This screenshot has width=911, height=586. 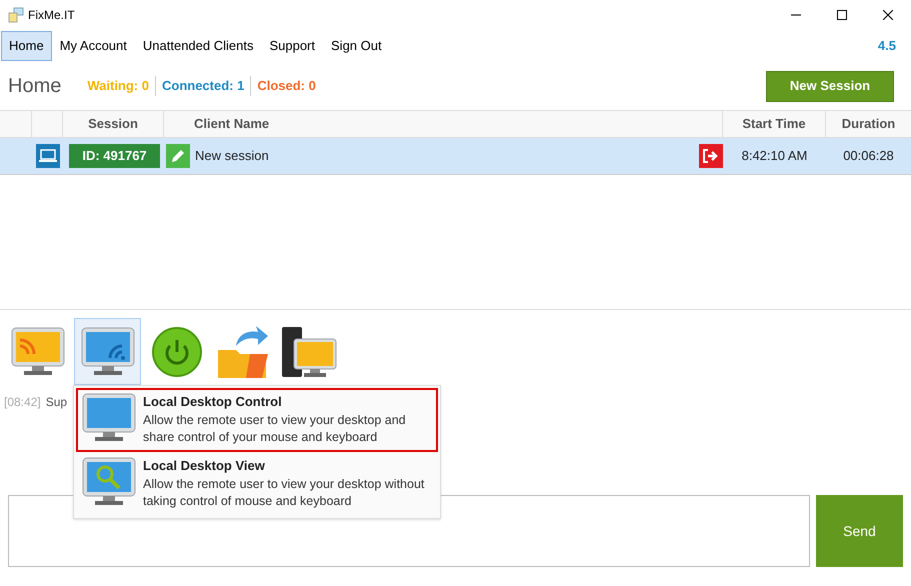 I want to click on menu-tab: Unattended Clients, so click(x=198, y=46).